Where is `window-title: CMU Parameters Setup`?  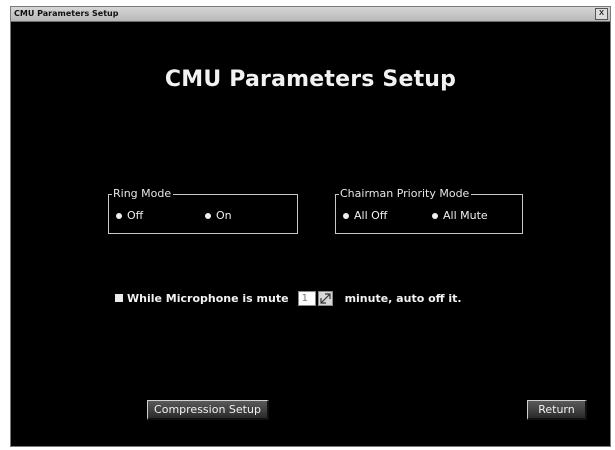
window-title: CMU Parameters Setup is located at coordinates (66, 13).